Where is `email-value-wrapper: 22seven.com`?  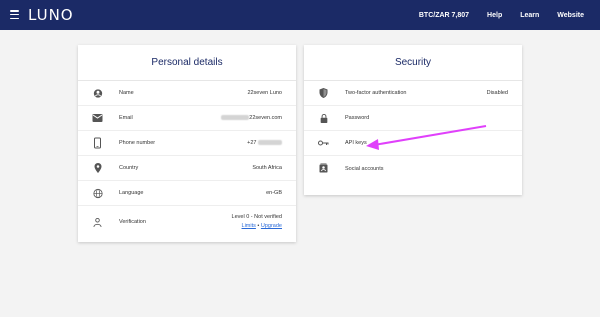 email-value-wrapper: 22seven.com is located at coordinates (251, 118).